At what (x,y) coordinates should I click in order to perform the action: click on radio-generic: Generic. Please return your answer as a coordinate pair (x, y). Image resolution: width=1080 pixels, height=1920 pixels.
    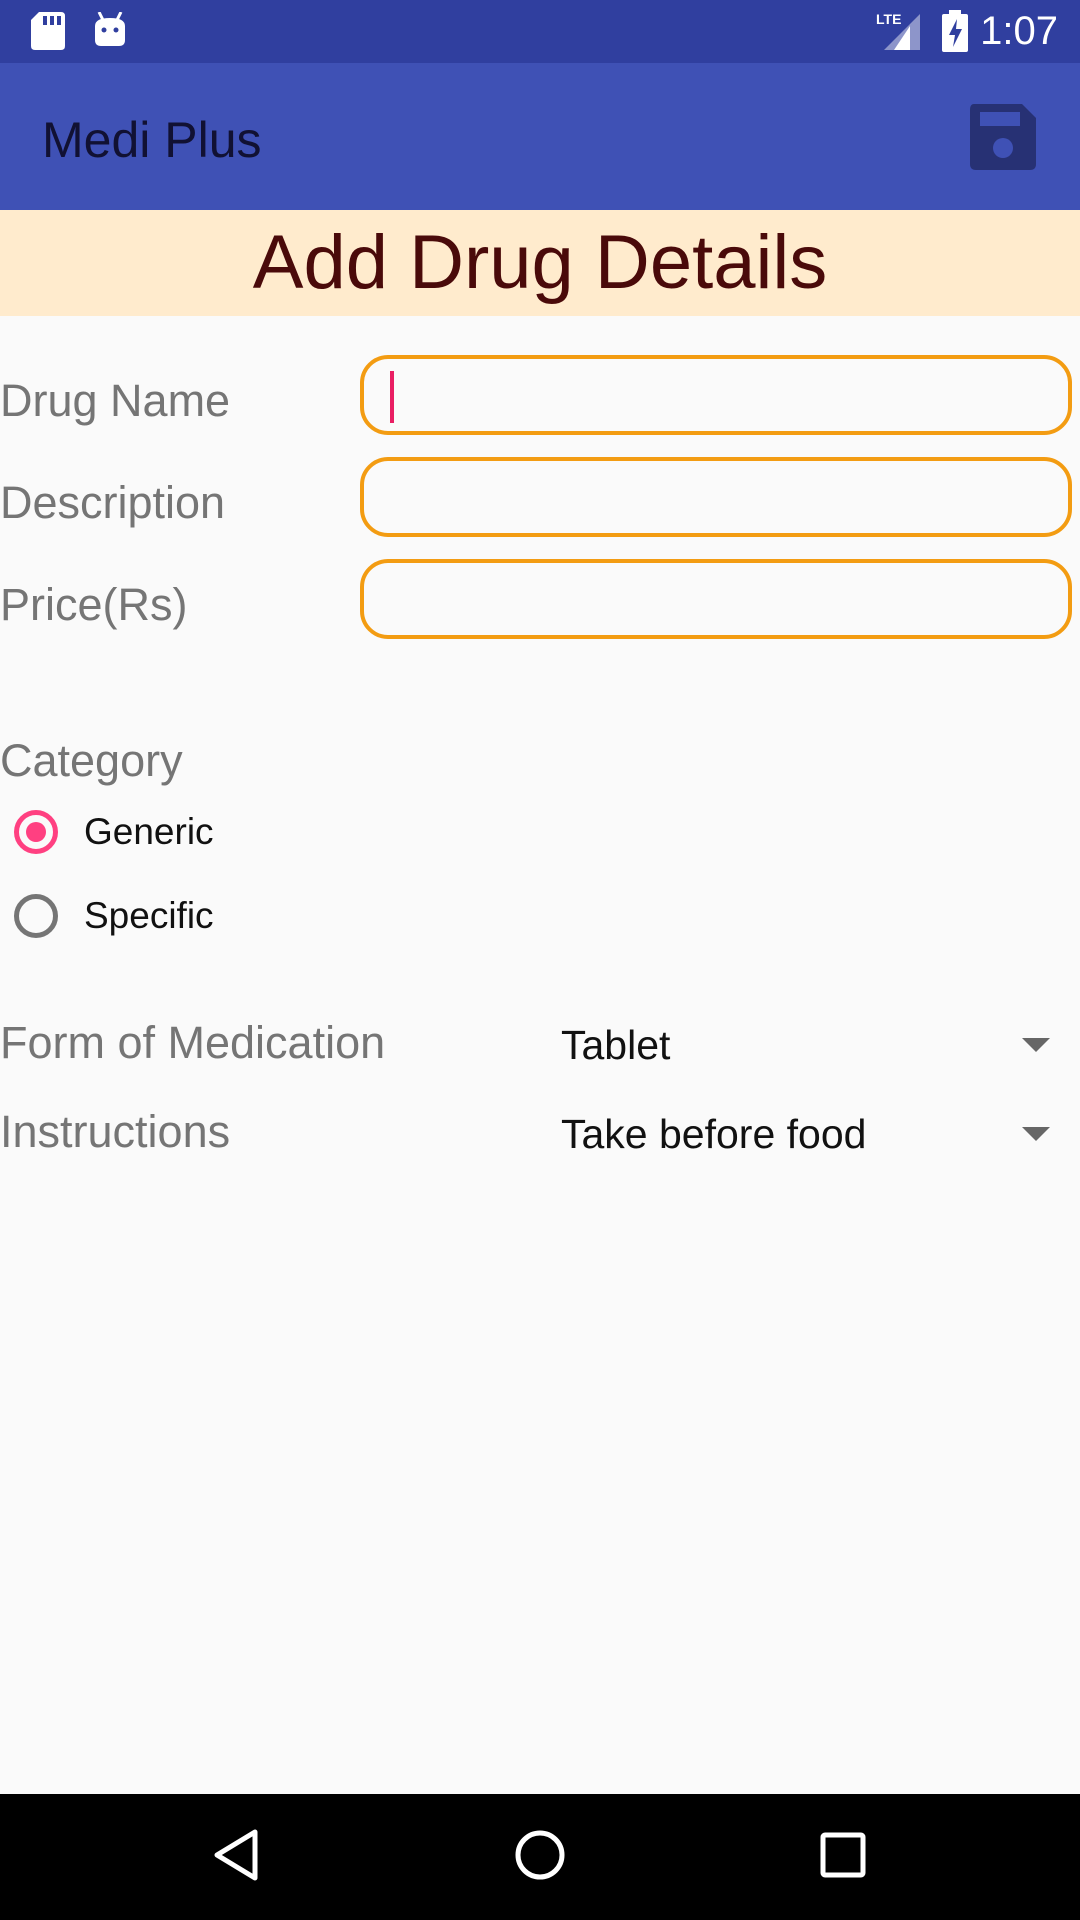
    Looking at the image, I should click on (114, 832).